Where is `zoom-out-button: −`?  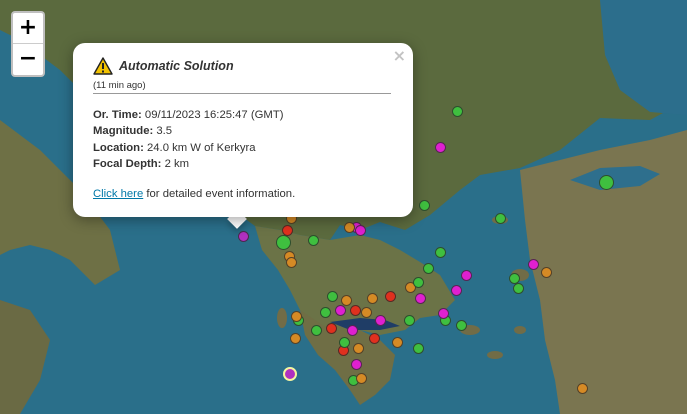 zoom-out-button: − is located at coordinates (28, 59).